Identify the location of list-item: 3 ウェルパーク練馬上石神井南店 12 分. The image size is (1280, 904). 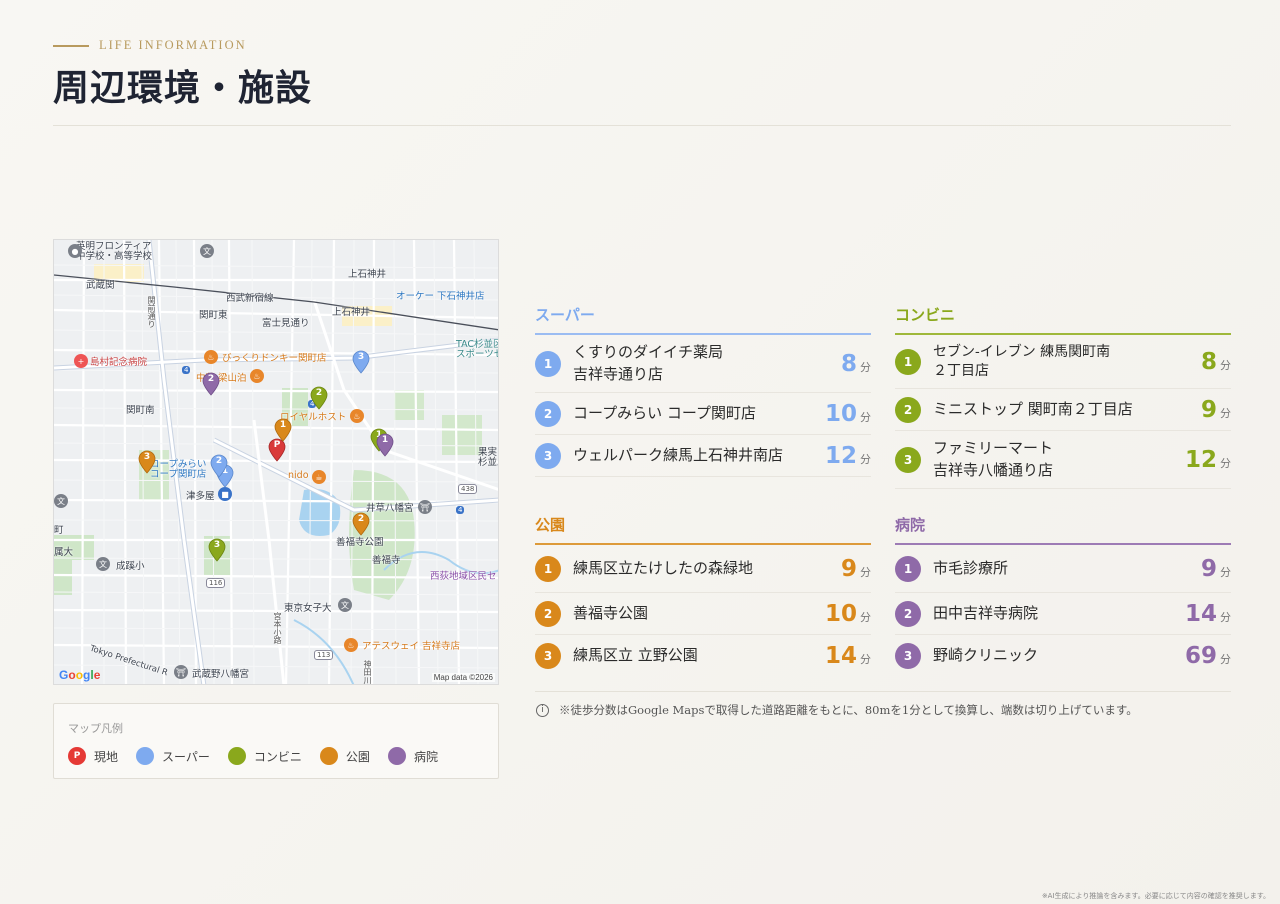
(703, 456).